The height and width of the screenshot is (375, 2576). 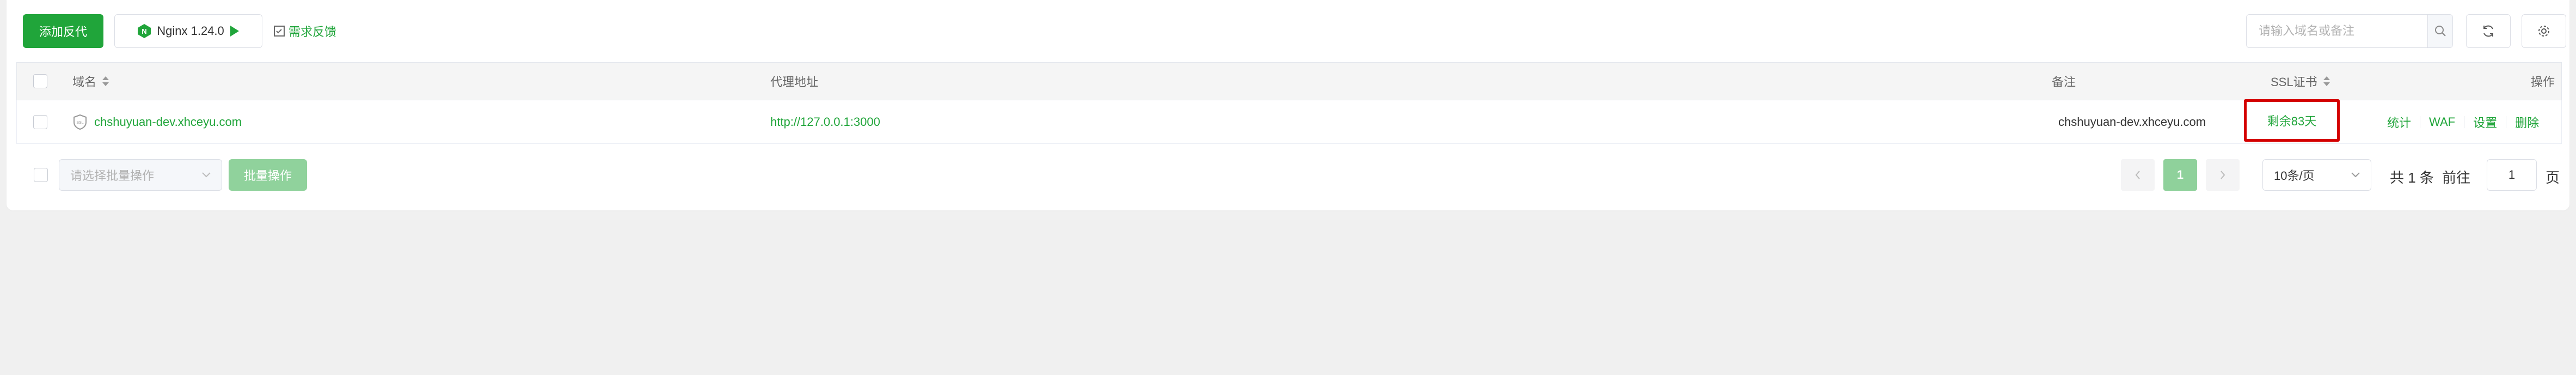 I want to click on column-domain: 域名, so click(x=90, y=81).